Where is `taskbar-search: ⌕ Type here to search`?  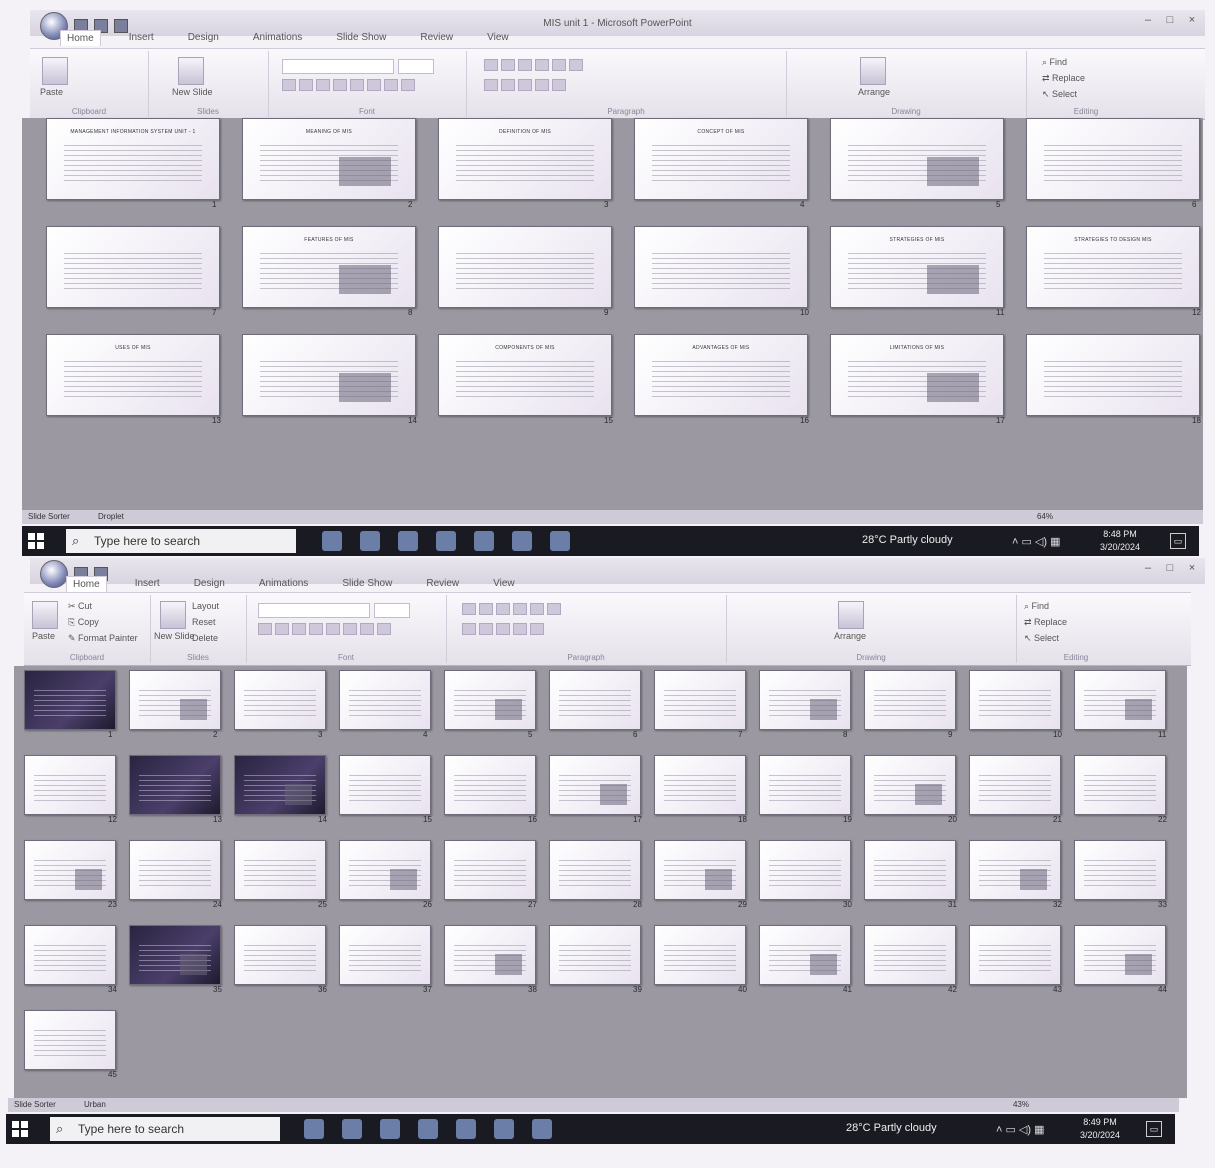
taskbar-search: ⌕ Type here to search is located at coordinates (165, 1129).